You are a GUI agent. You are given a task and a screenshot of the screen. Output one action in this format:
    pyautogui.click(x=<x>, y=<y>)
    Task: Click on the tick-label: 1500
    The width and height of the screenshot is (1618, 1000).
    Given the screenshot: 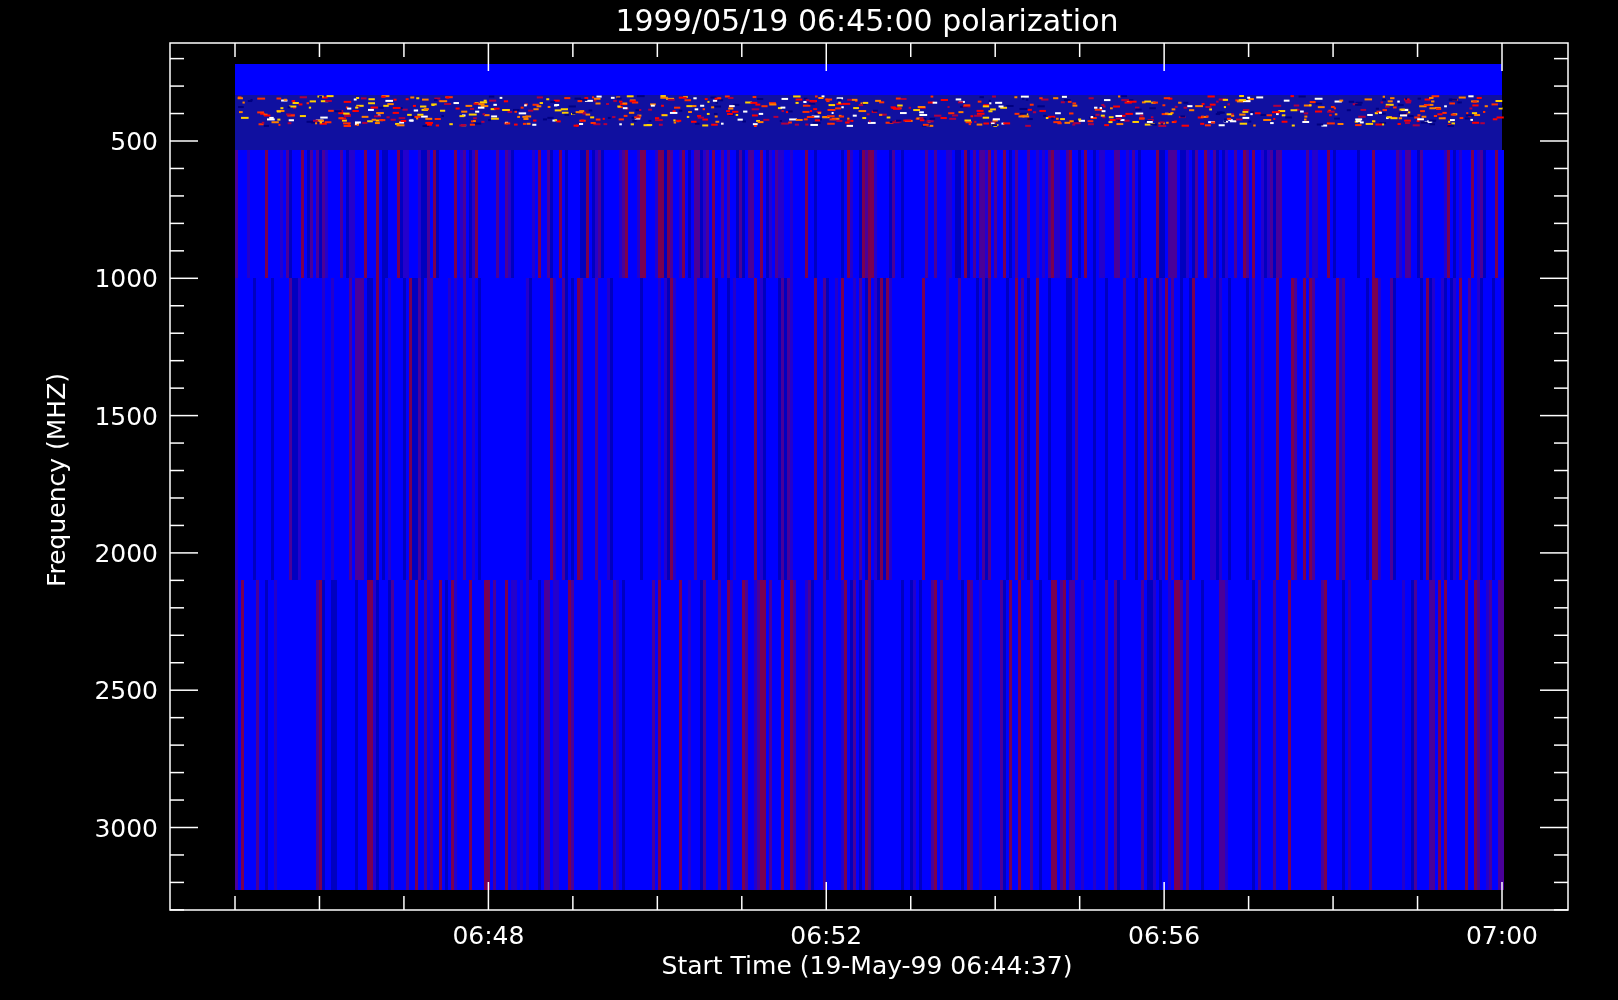 What is the action you would take?
    pyautogui.click(x=126, y=416)
    